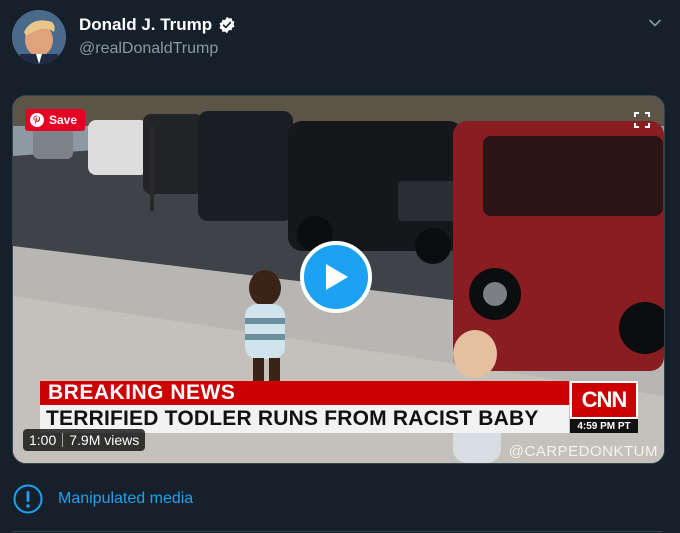 The height and width of the screenshot is (533, 680). Describe the element at coordinates (145, 25) in the screenshot. I see `author-name: Donald J. Trump` at that location.